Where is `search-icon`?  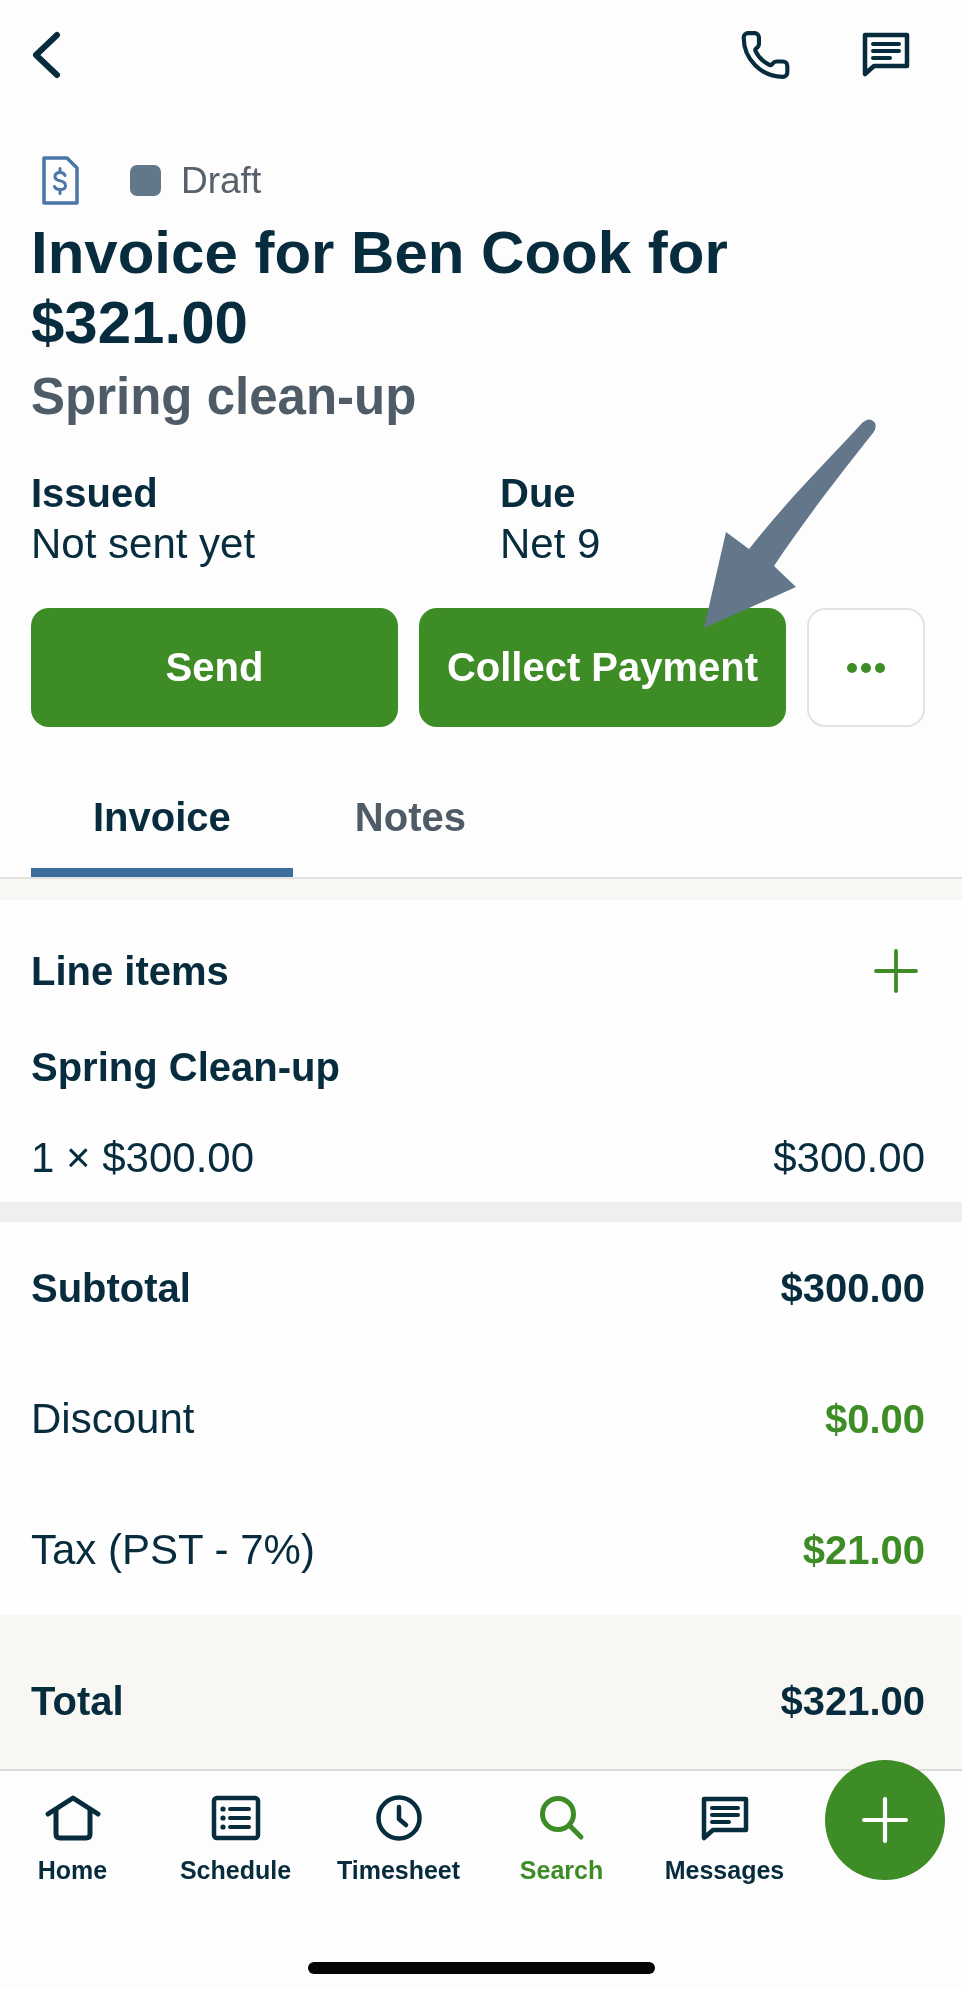 search-icon is located at coordinates (561, 1818).